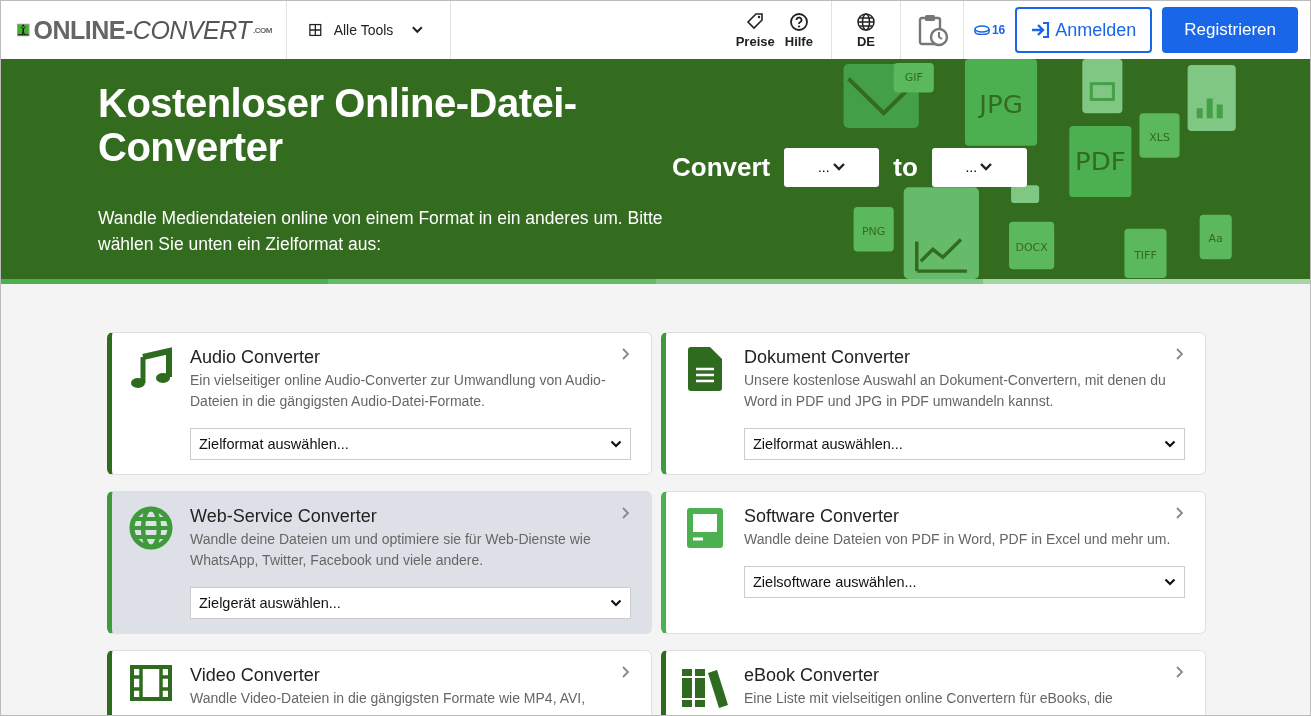 Image resolution: width=1311 pixels, height=716 pixels. What do you see at coordinates (705, 528) in the screenshot?
I see `computer-icon` at bounding box center [705, 528].